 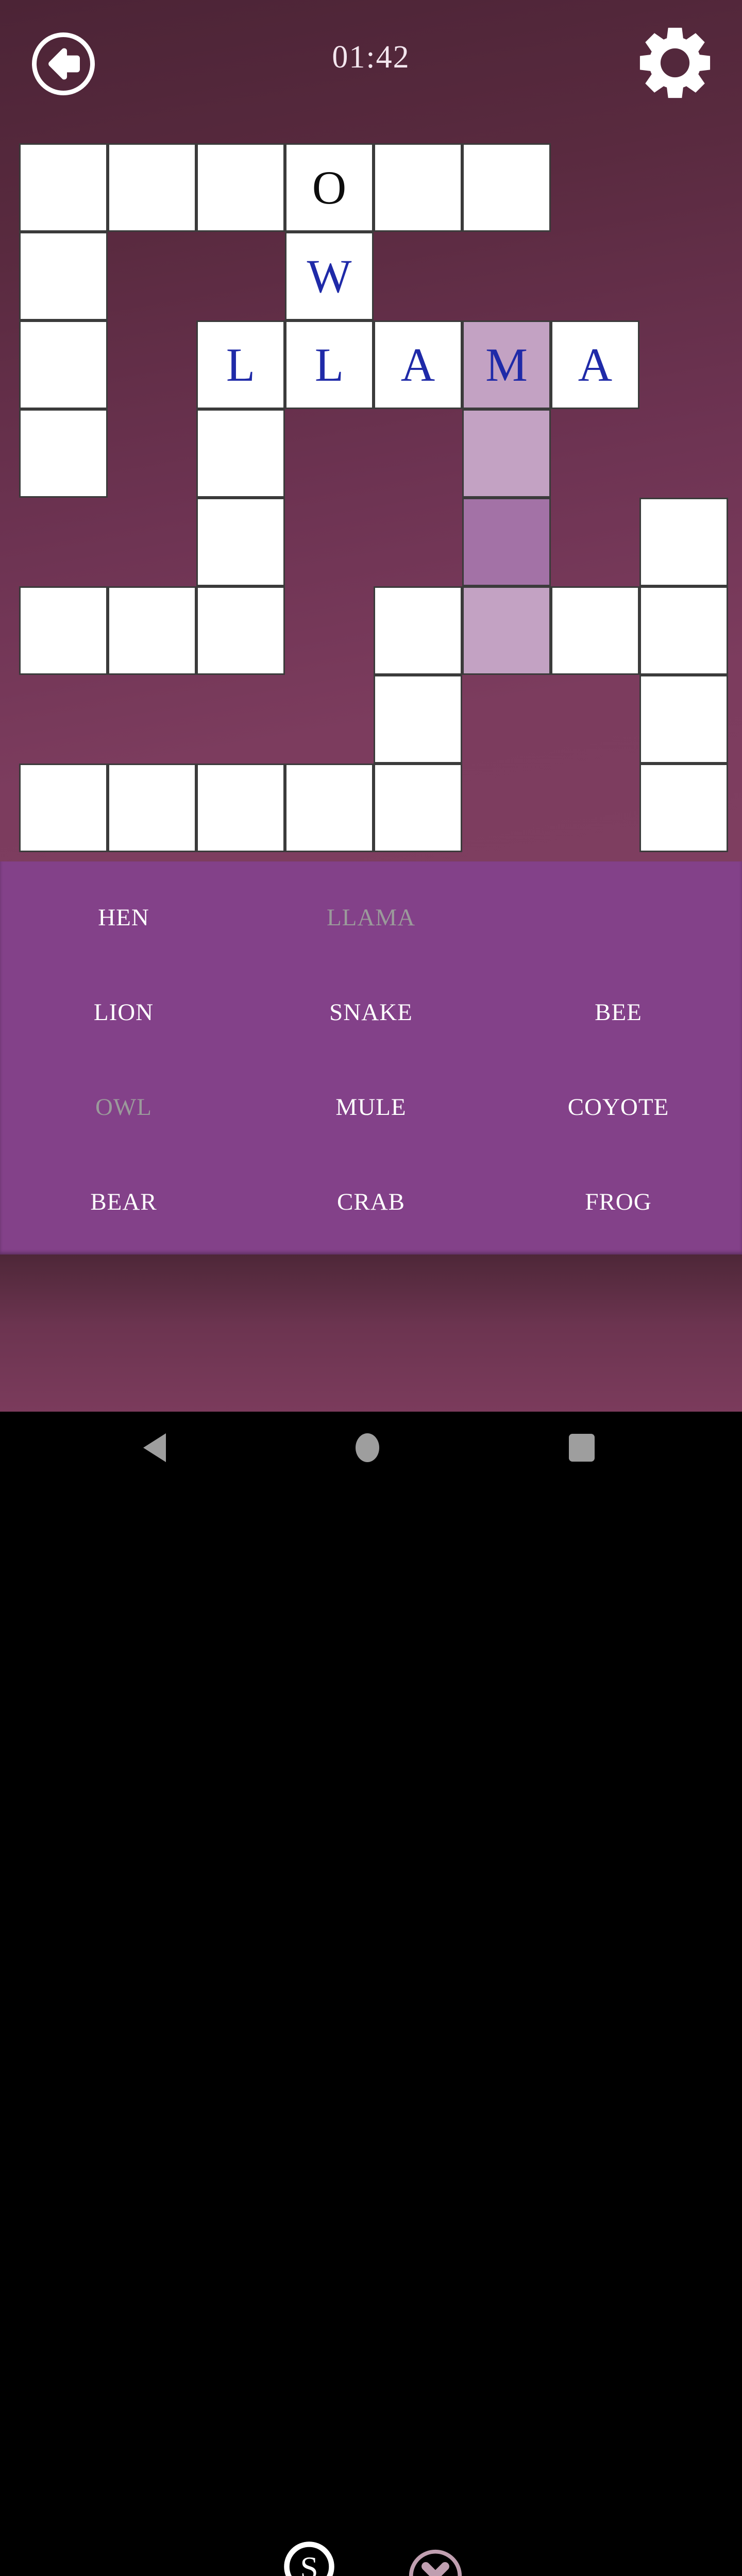 I want to click on grid-cell-r7-c4, so click(x=418, y=808).